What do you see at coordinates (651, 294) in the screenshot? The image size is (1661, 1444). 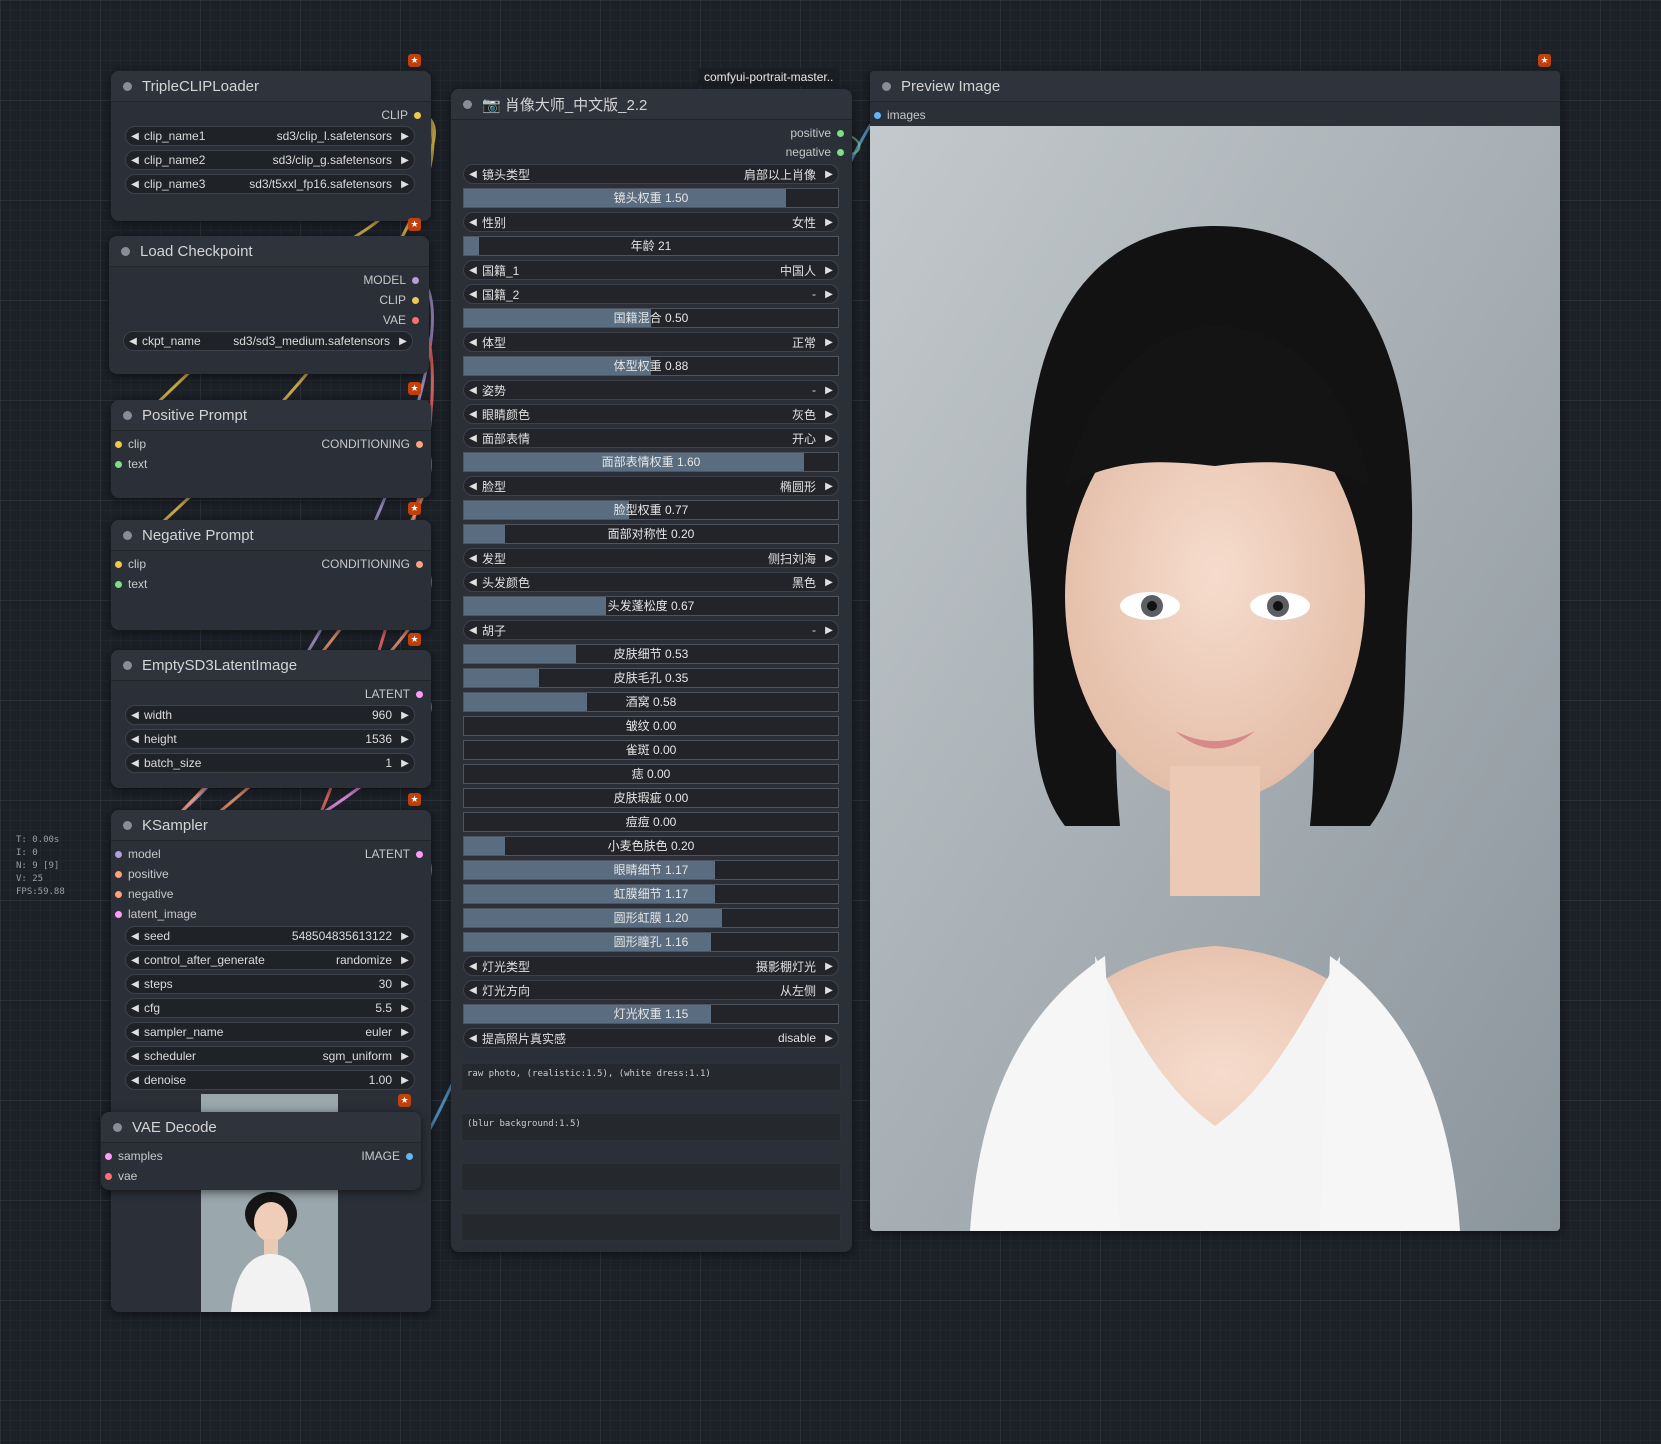 I see `portrait-combo: ◀ 国籍_2 - ▶` at bounding box center [651, 294].